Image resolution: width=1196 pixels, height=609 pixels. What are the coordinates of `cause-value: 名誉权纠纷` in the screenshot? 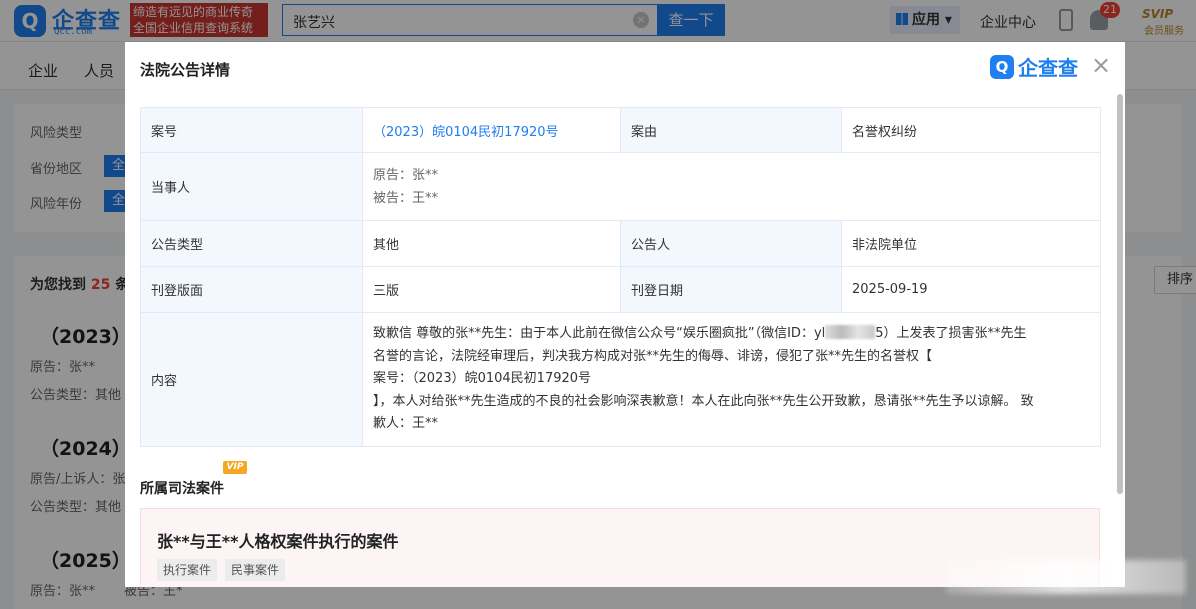 It's located at (971, 130).